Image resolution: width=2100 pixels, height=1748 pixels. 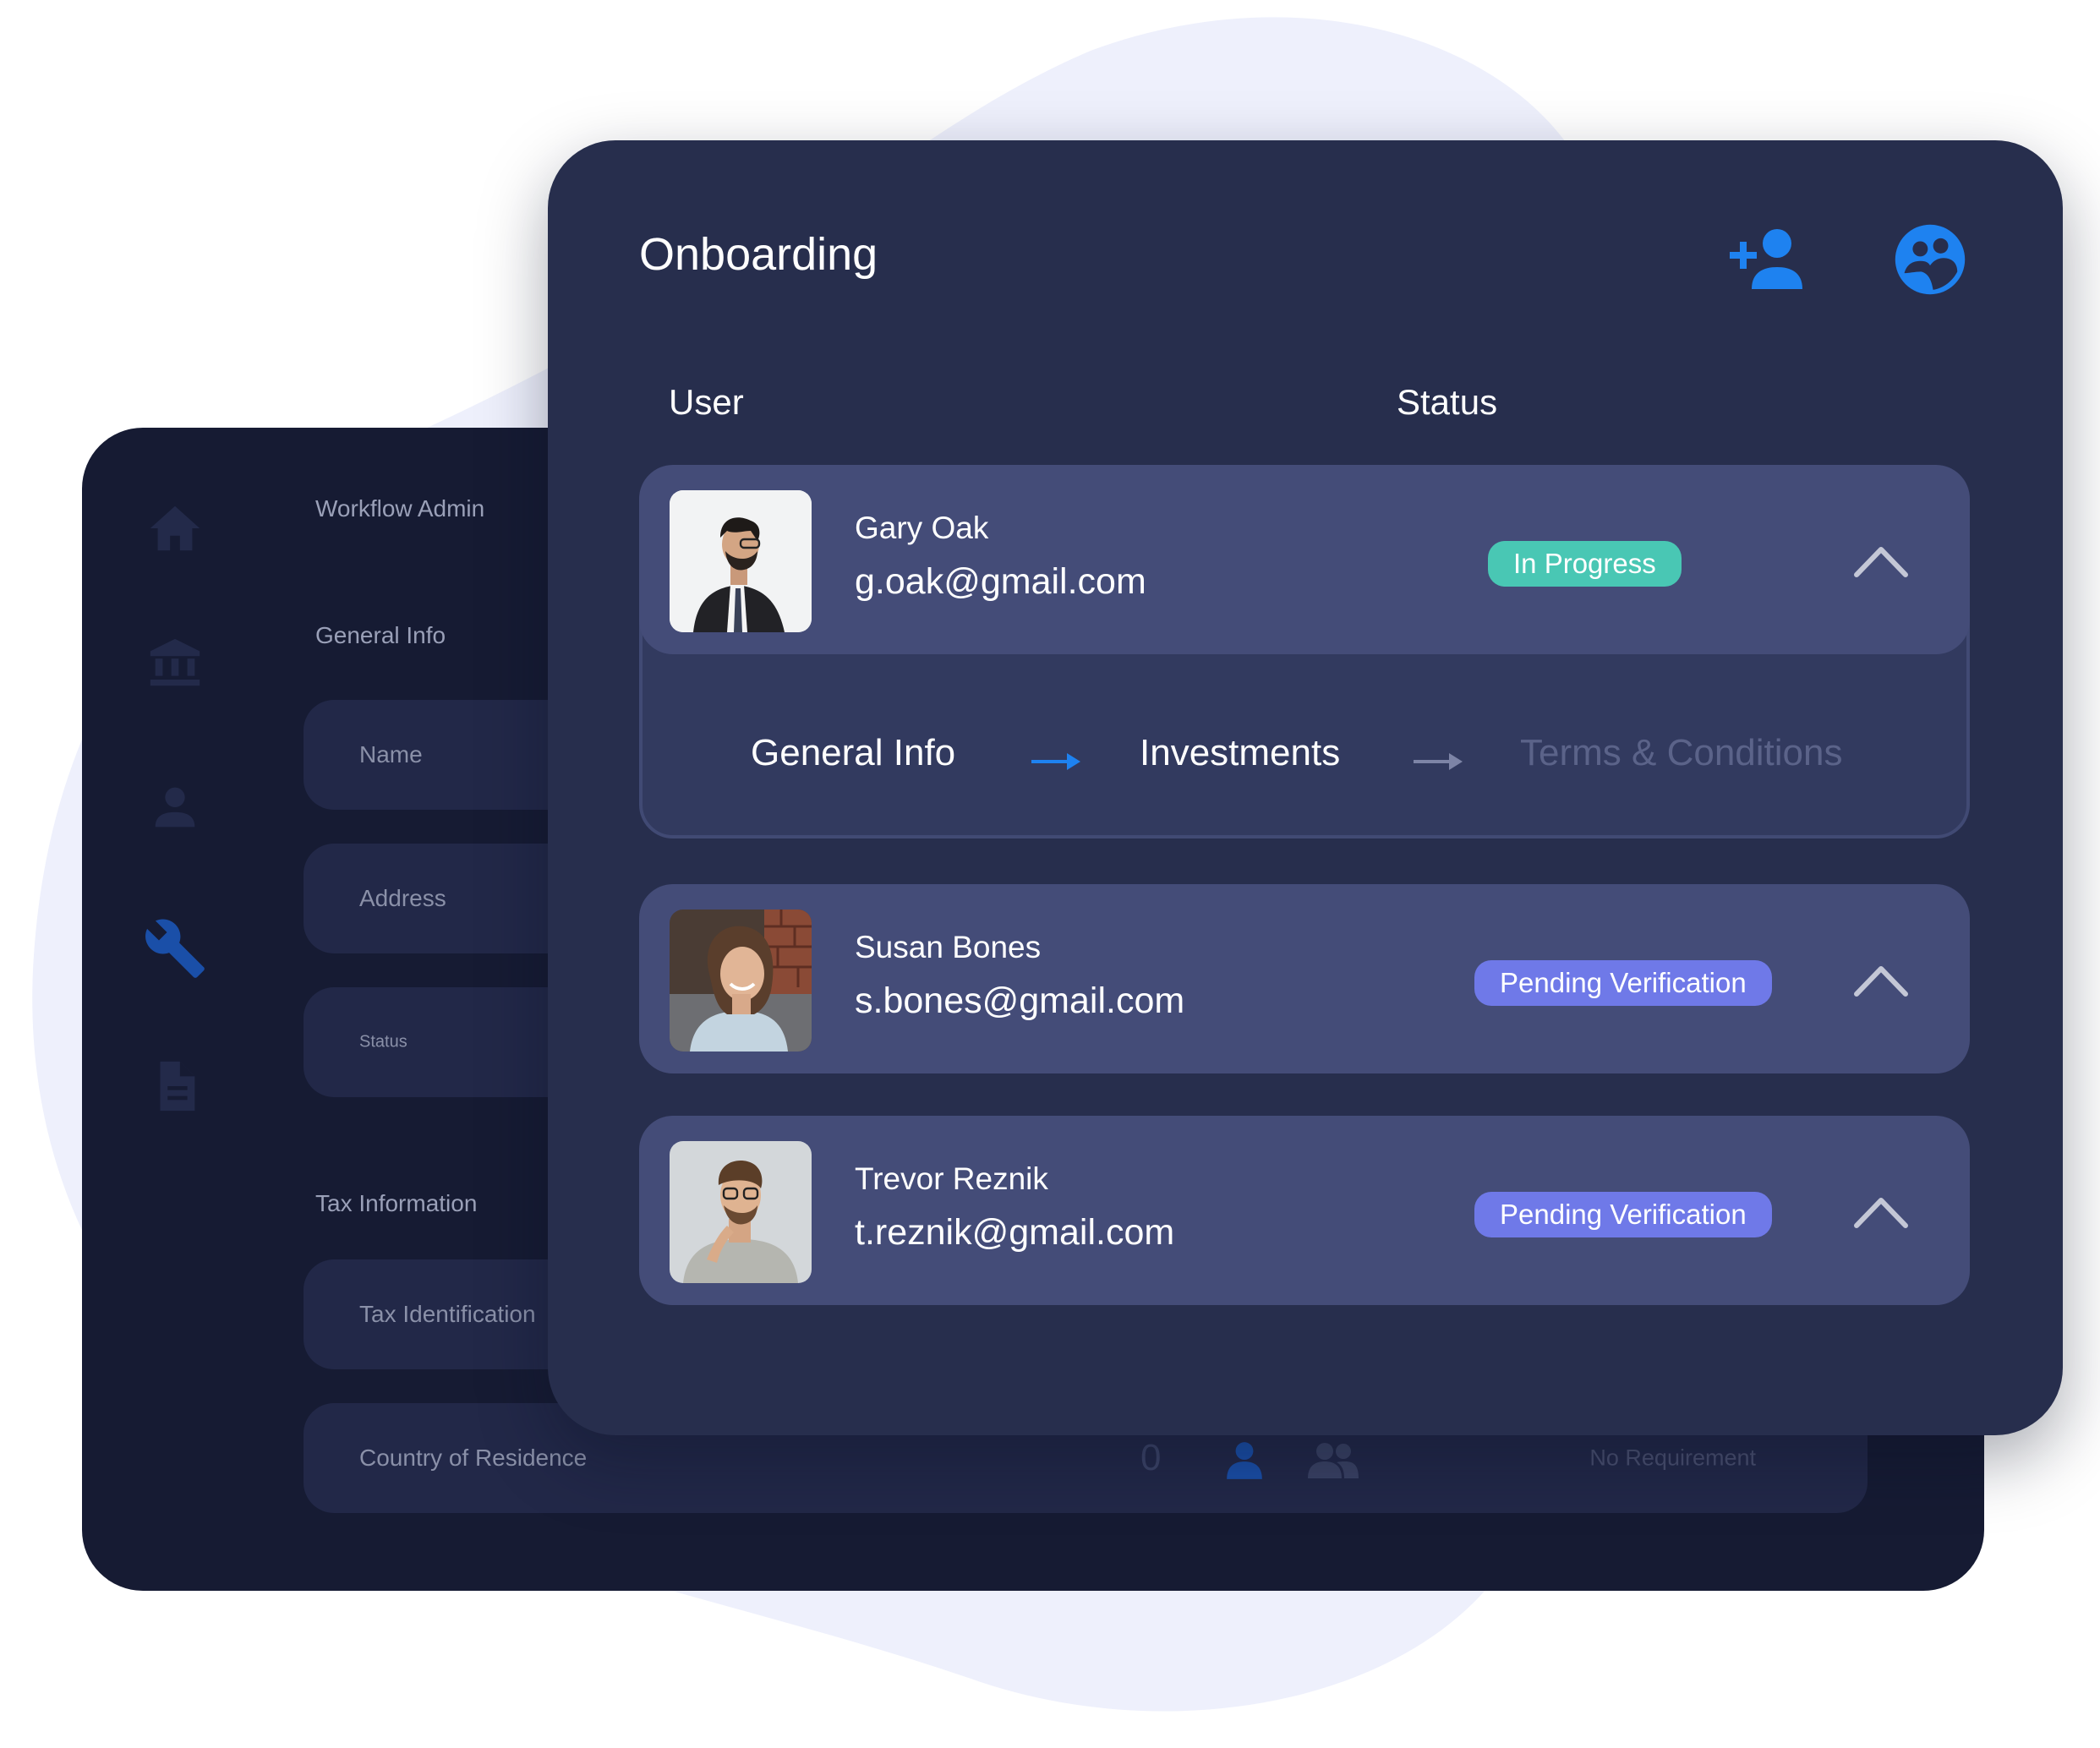 I want to click on page-title: Onboarding, so click(x=758, y=254).